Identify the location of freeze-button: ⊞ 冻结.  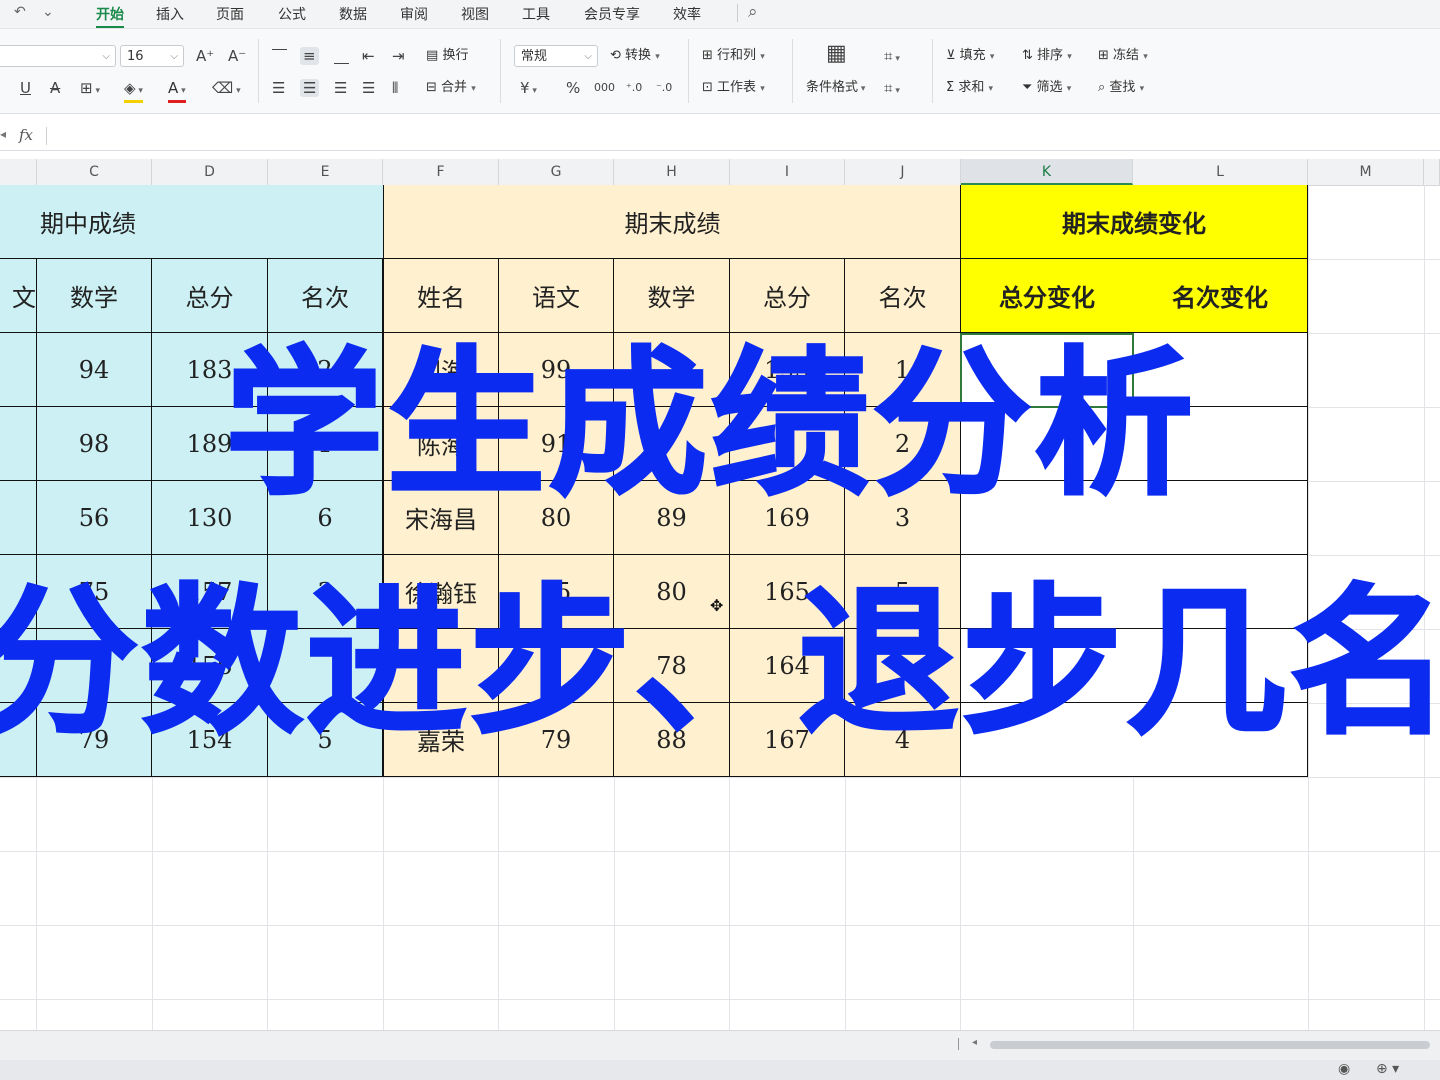
(1123, 56).